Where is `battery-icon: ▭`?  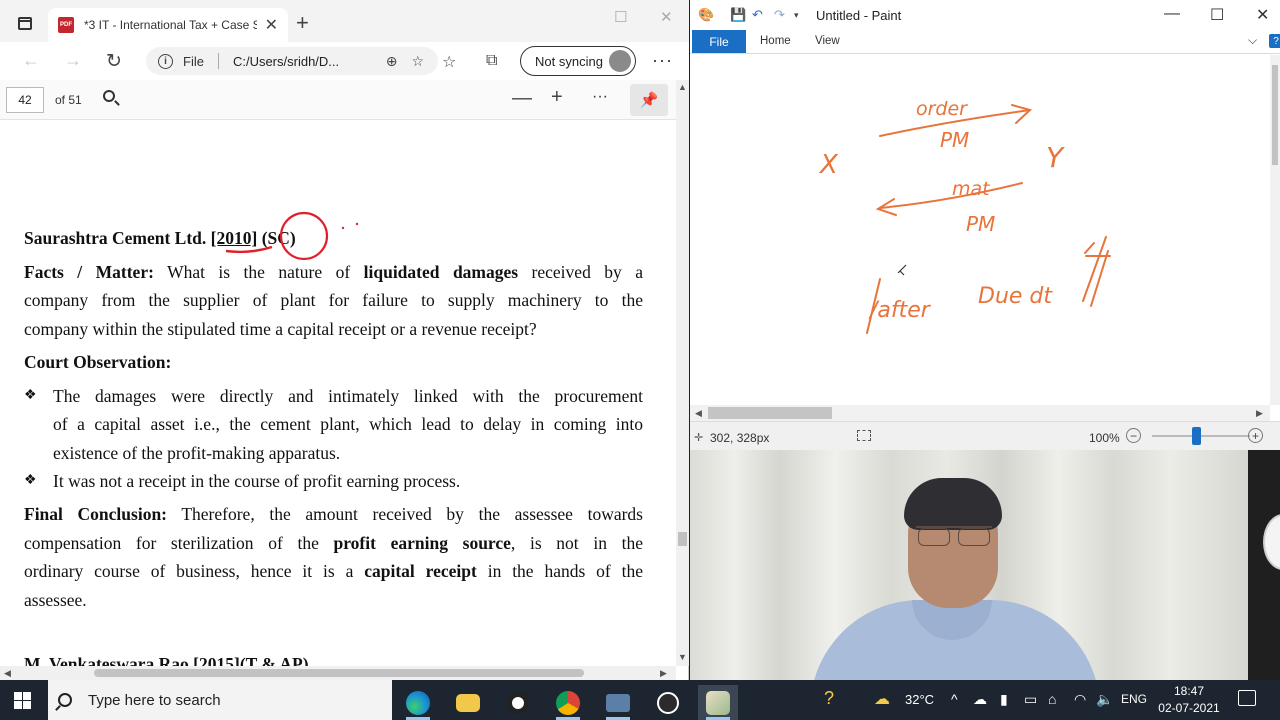 battery-icon: ▭ is located at coordinates (1030, 699).